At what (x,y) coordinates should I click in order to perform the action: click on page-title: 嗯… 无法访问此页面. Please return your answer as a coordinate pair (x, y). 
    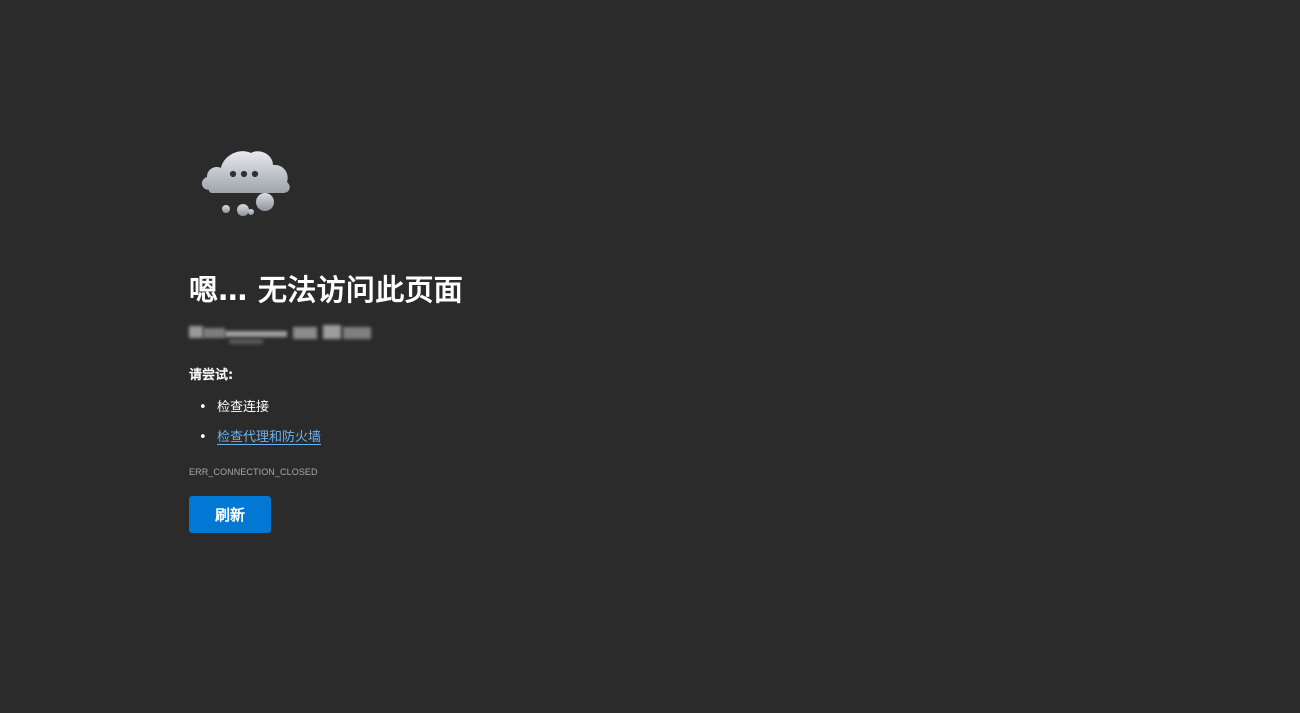
    Looking at the image, I should click on (326, 290).